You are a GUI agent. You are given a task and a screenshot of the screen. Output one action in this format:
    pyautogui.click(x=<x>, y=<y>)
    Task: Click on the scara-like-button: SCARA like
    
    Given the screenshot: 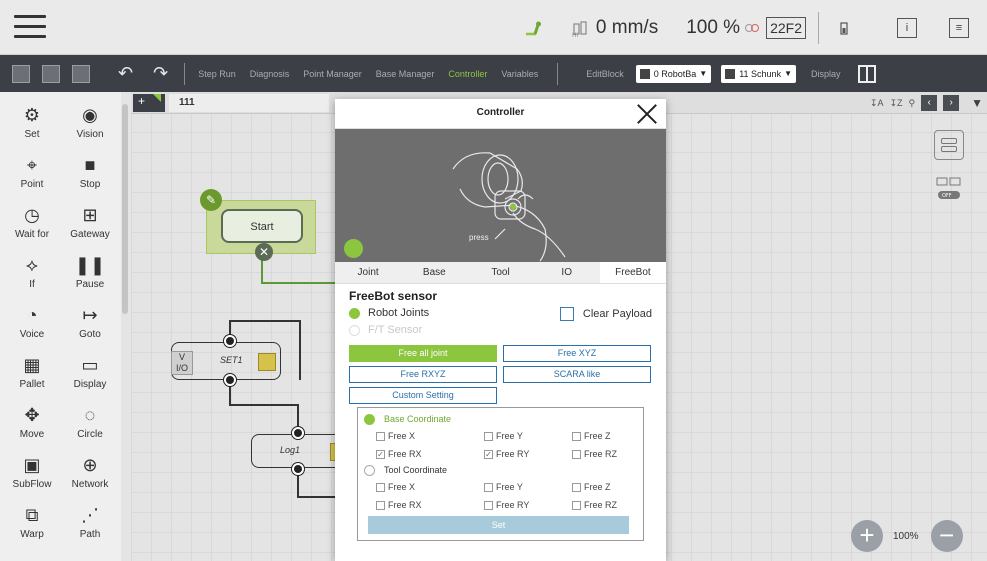 What is the action you would take?
    pyautogui.click(x=577, y=374)
    